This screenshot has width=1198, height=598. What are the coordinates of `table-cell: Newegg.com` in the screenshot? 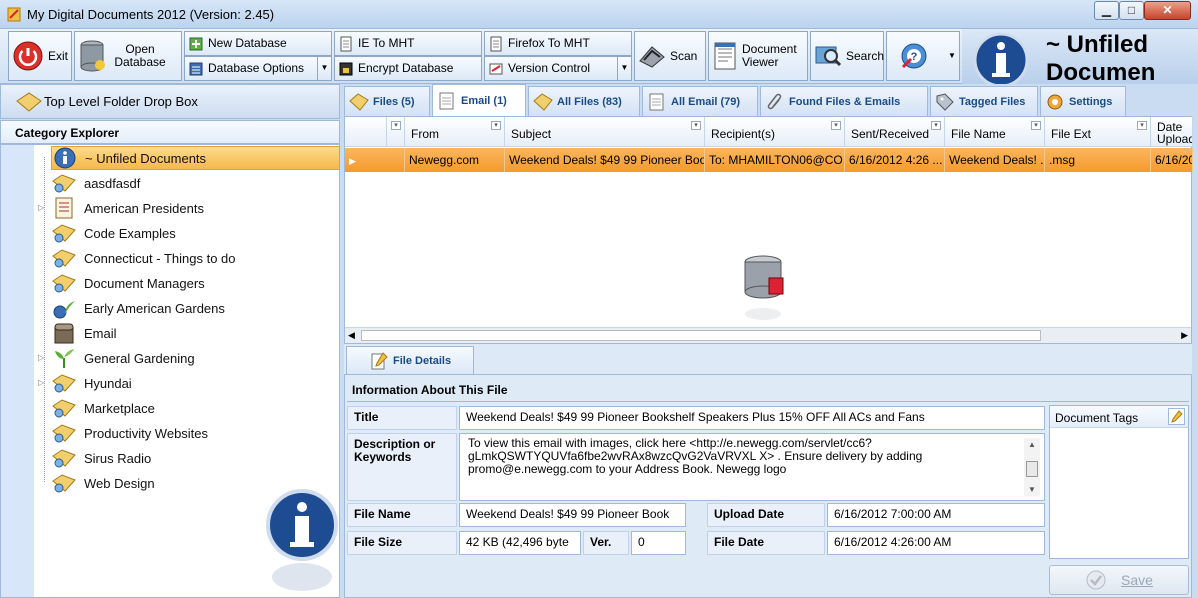 It's located at (455, 160).